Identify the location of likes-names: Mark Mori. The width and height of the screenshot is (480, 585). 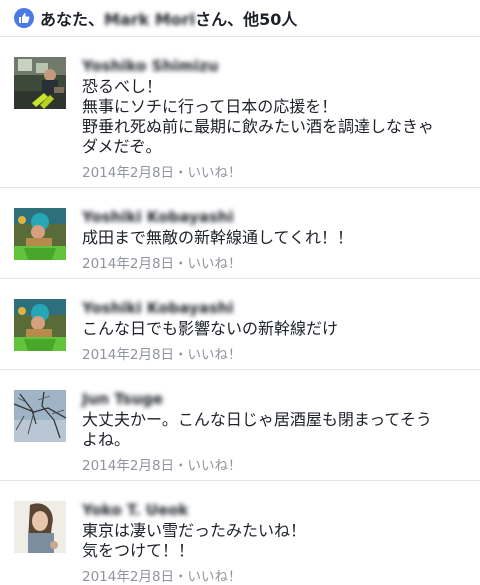
(150, 19).